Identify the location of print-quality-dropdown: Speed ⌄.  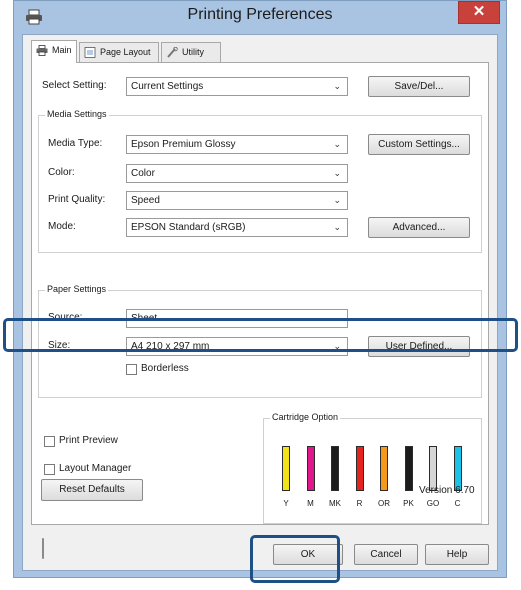
(237, 200).